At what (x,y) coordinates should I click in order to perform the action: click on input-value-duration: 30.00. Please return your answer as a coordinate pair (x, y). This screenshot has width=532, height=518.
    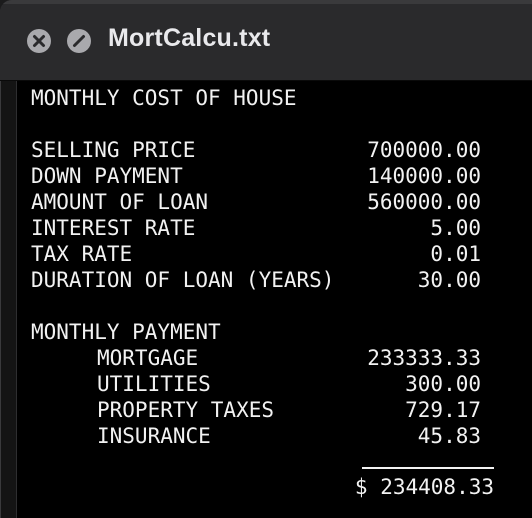
    Looking at the image, I should click on (449, 280).